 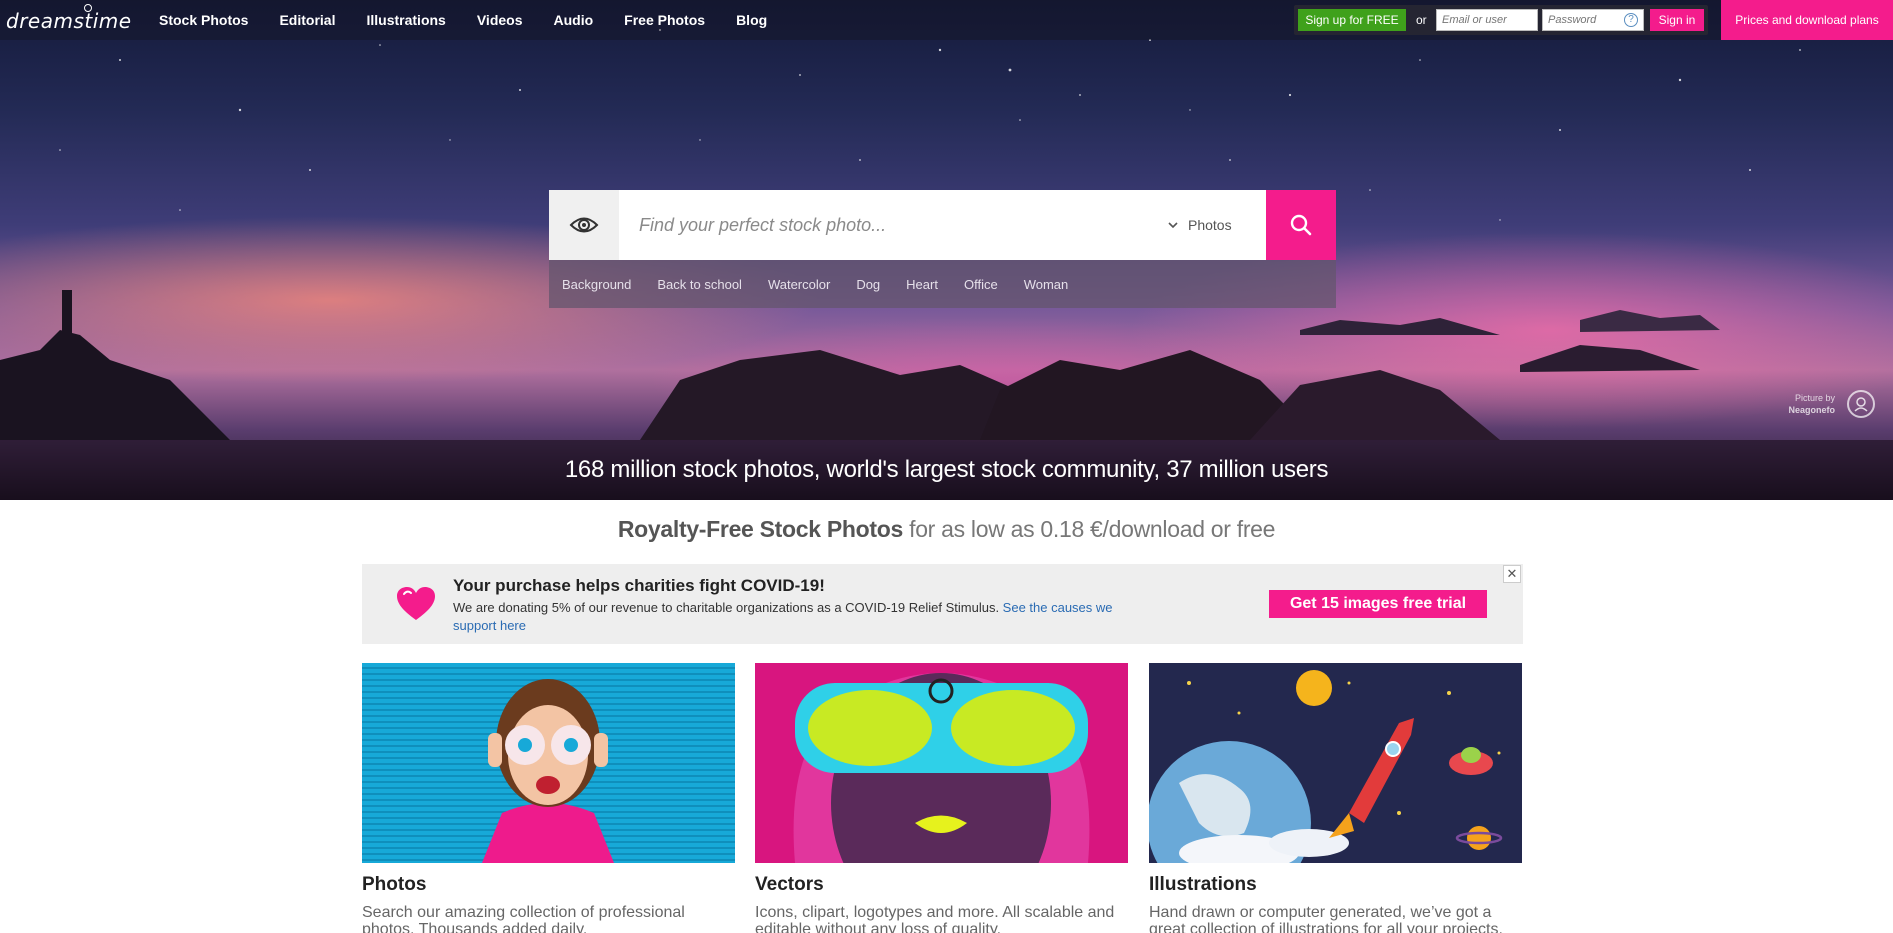 I want to click on or-label: or, so click(x=1421, y=20).